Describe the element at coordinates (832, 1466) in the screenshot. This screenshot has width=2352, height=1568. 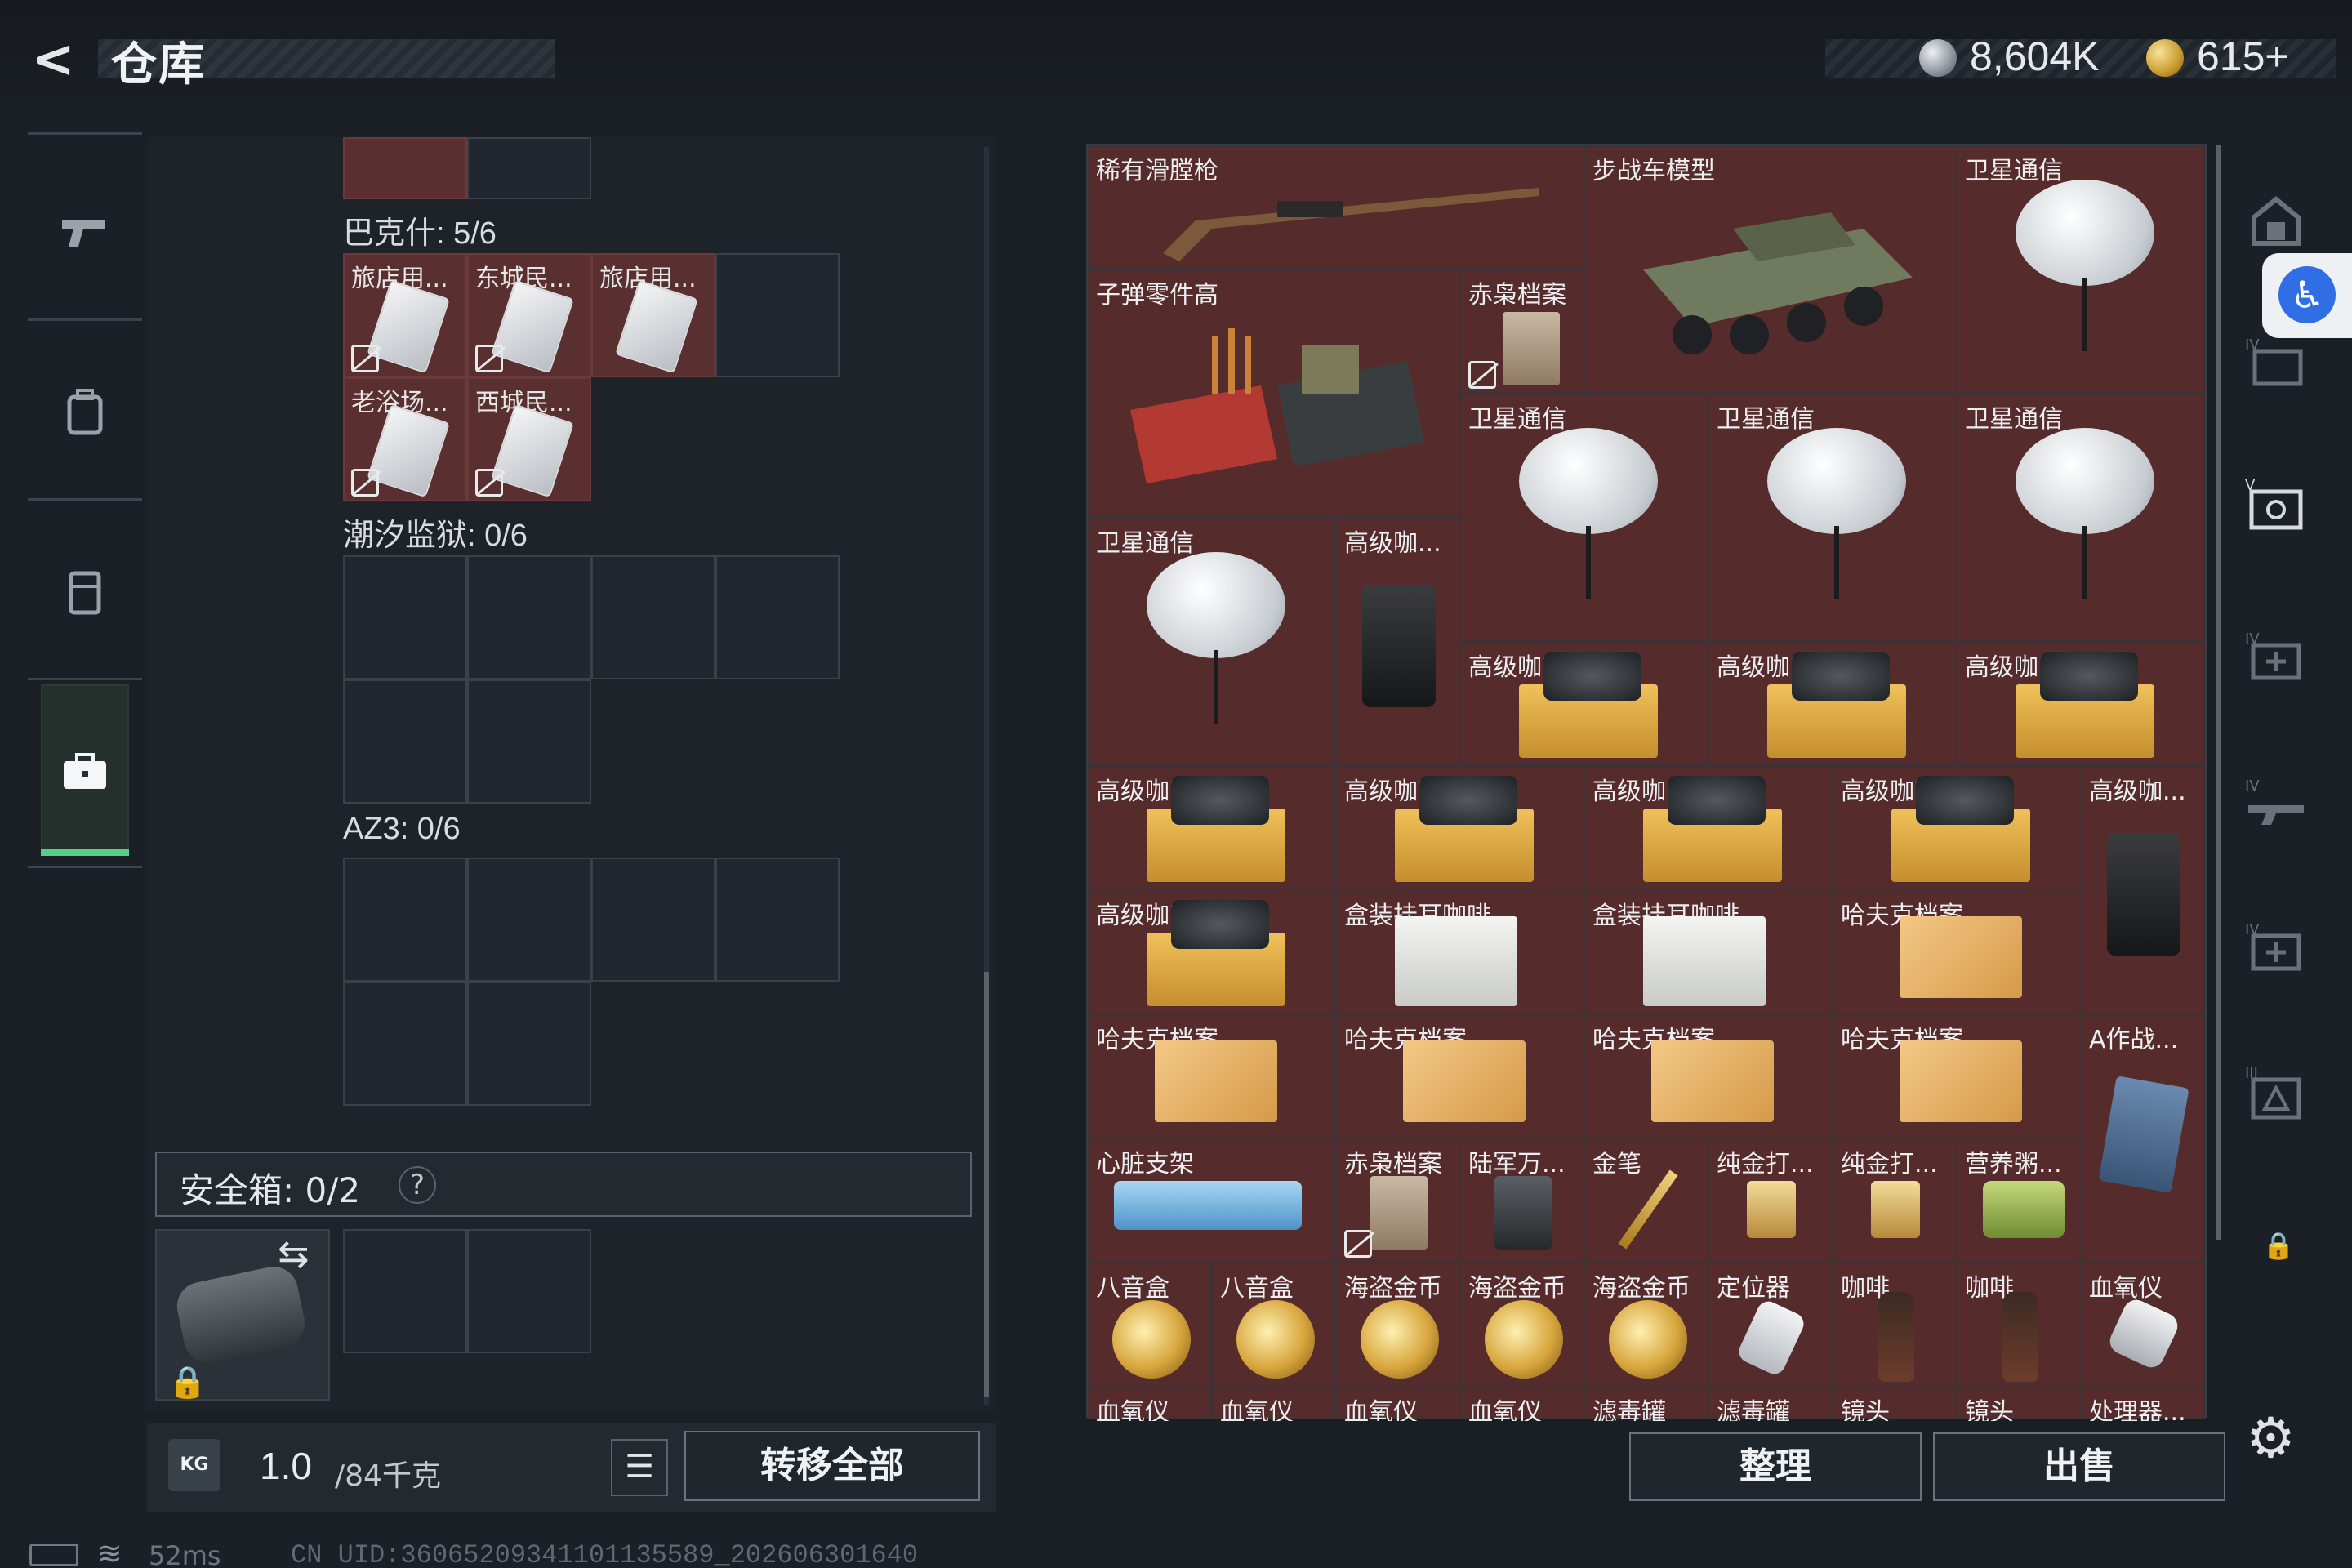
I see `transfer-all-button: 转移全部` at that location.